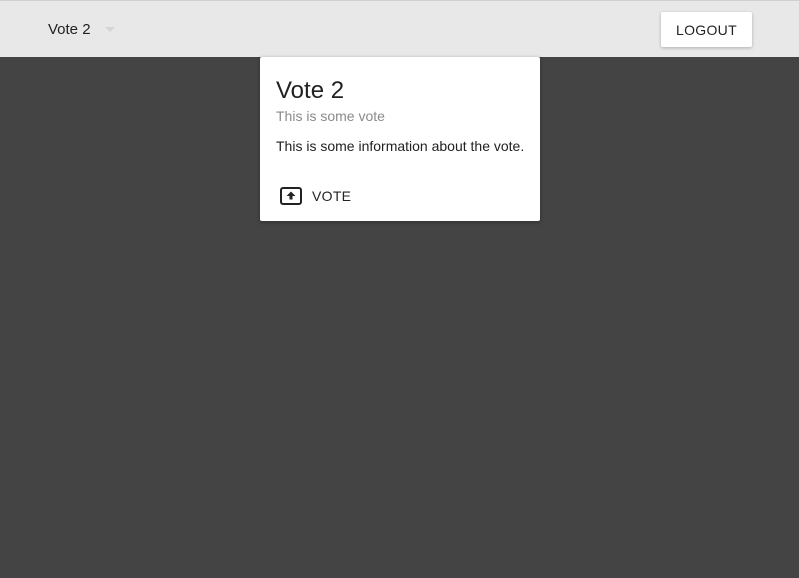 The height and width of the screenshot is (578, 799). What do you see at coordinates (399, 28) in the screenshot?
I see `top-app-bar: Vote 2 LOGOUT` at bounding box center [399, 28].